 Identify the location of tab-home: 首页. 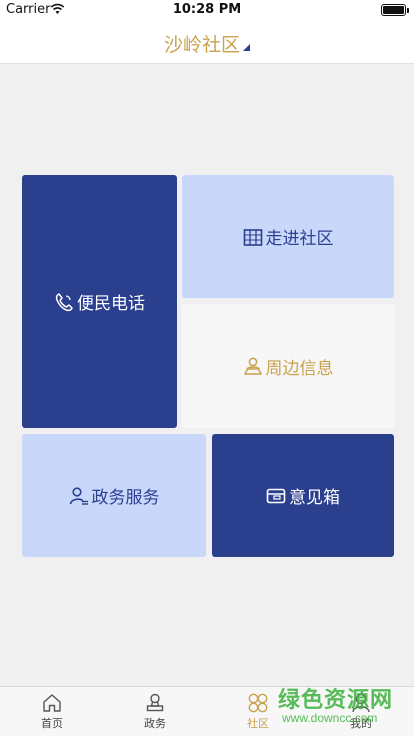
(52, 711).